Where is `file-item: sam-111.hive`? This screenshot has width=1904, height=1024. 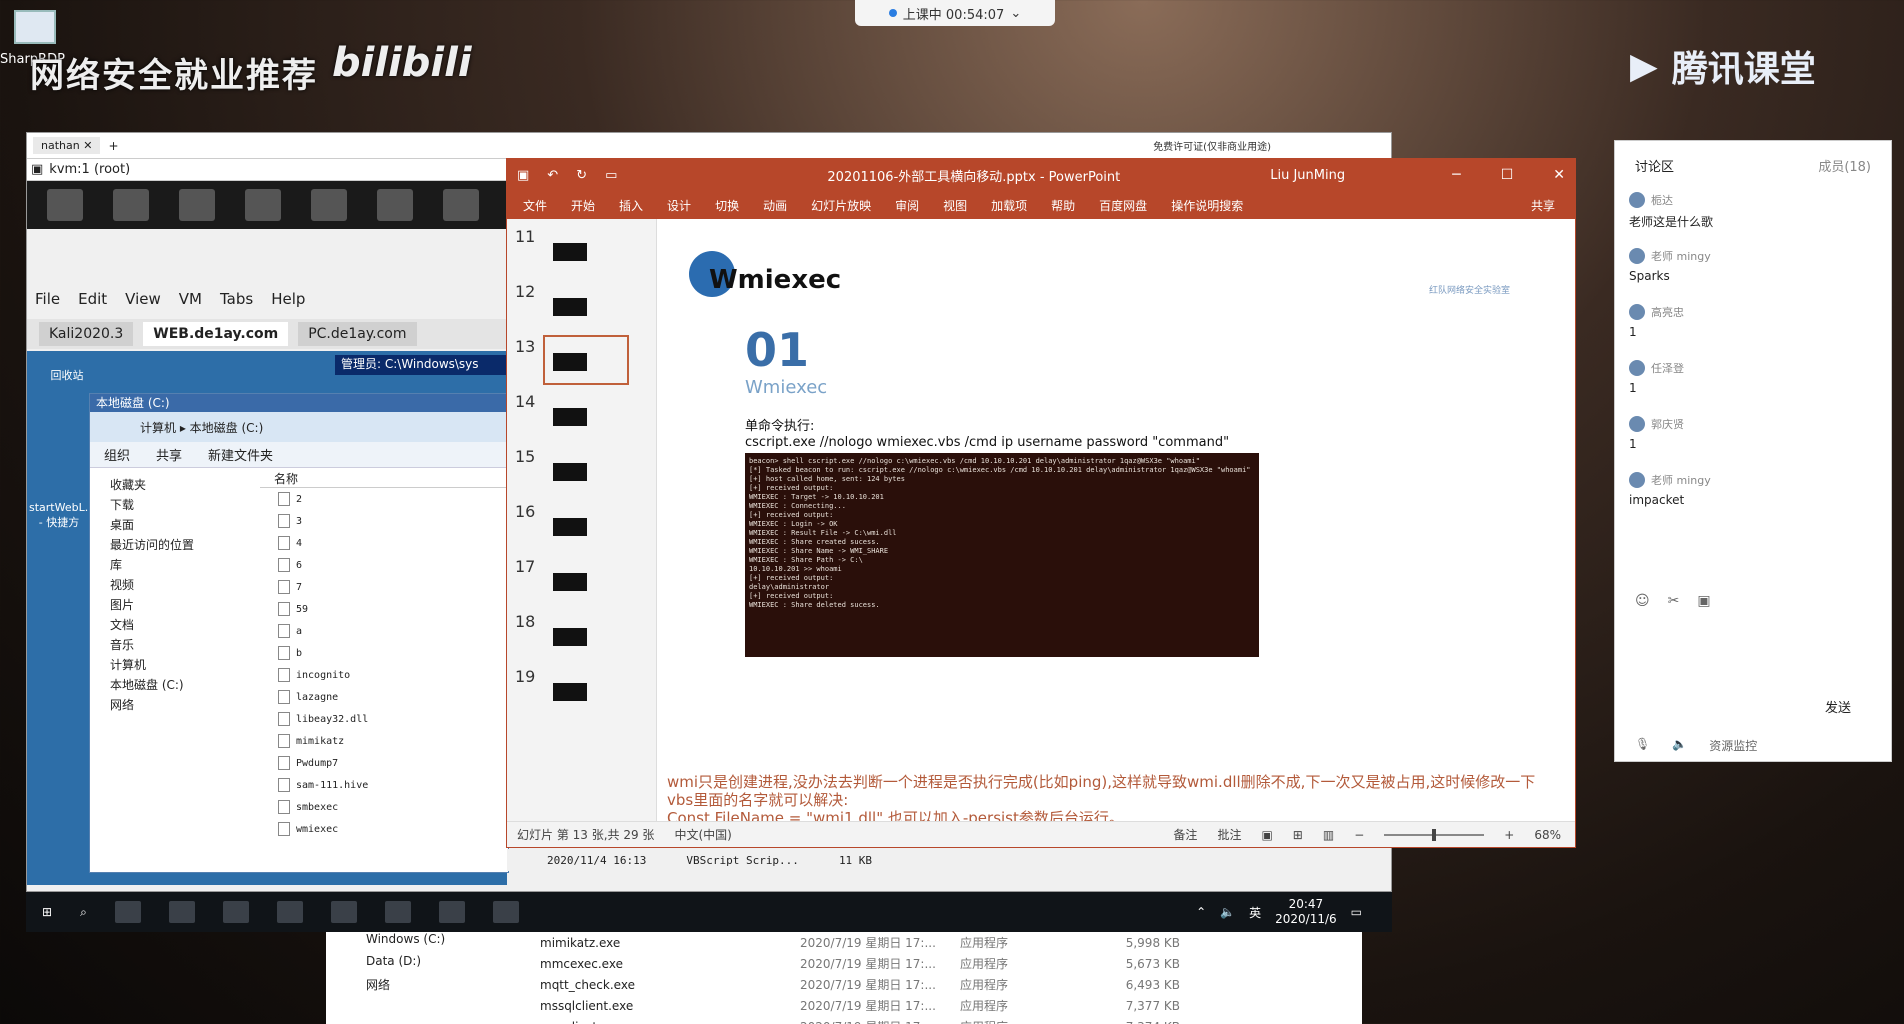 file-item: sam-111.hive is located at coordinates (384, 785).